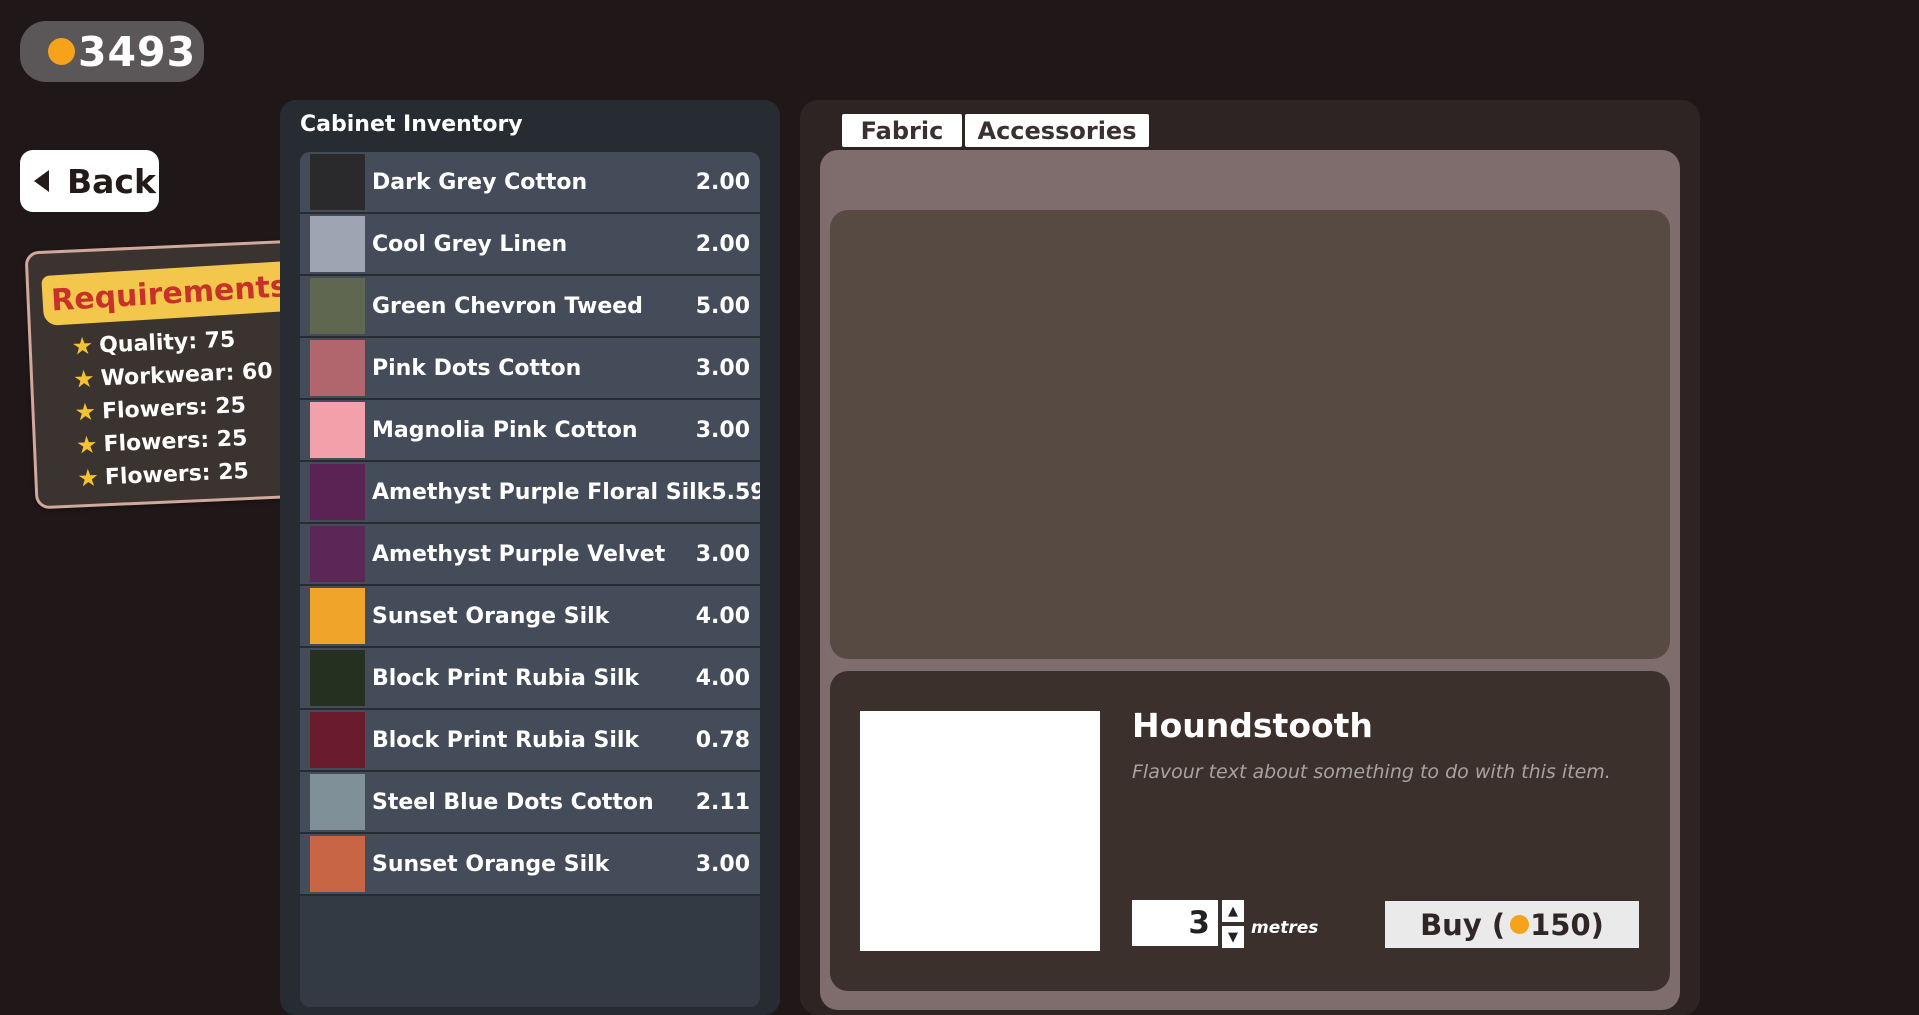 The image size is (1919, 1015). I want to click on inventory-item: Sunset Orange Silk 4.00, so click(530, 617).